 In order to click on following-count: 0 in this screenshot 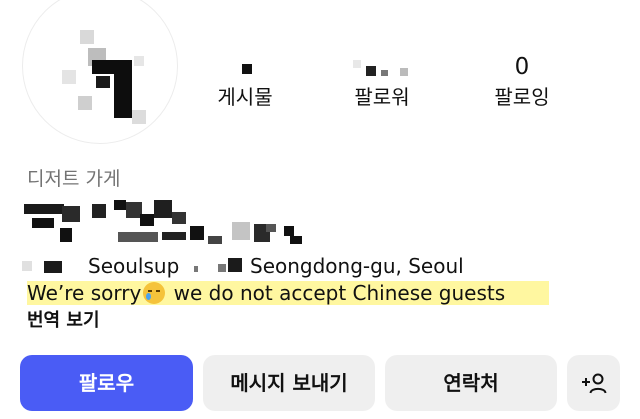, I will do `click(522, 67)`.